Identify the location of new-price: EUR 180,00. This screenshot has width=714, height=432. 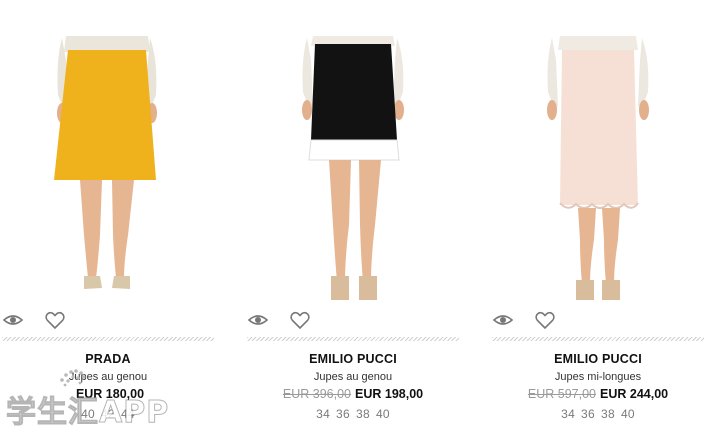
(110, 394).